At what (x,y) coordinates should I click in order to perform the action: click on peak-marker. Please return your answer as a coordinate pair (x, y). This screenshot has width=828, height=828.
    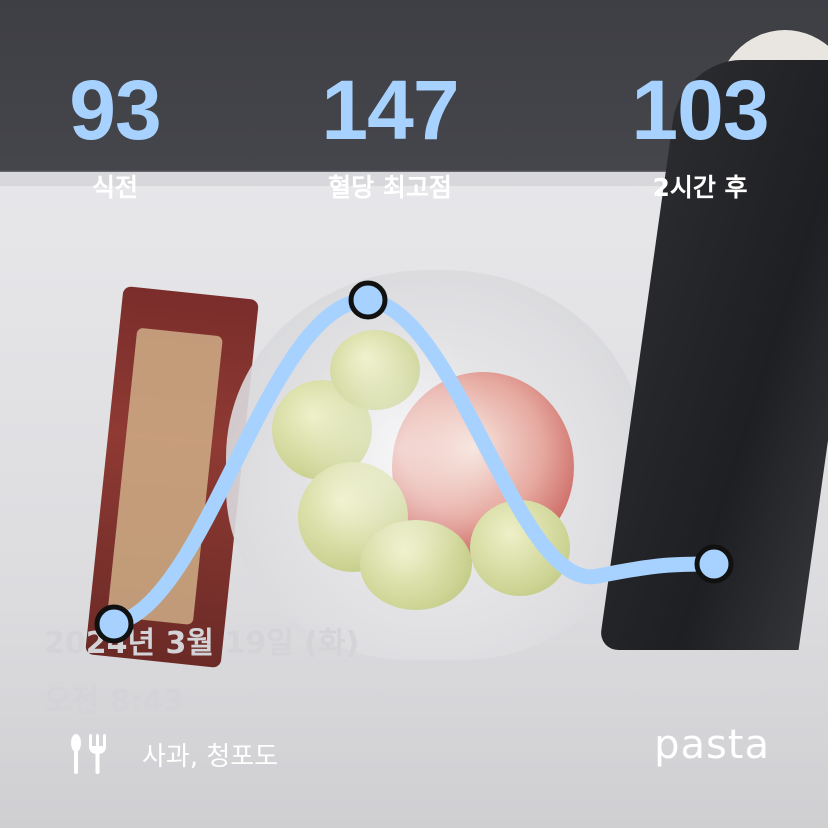
    Looking at the image, I should click on (368, 300).